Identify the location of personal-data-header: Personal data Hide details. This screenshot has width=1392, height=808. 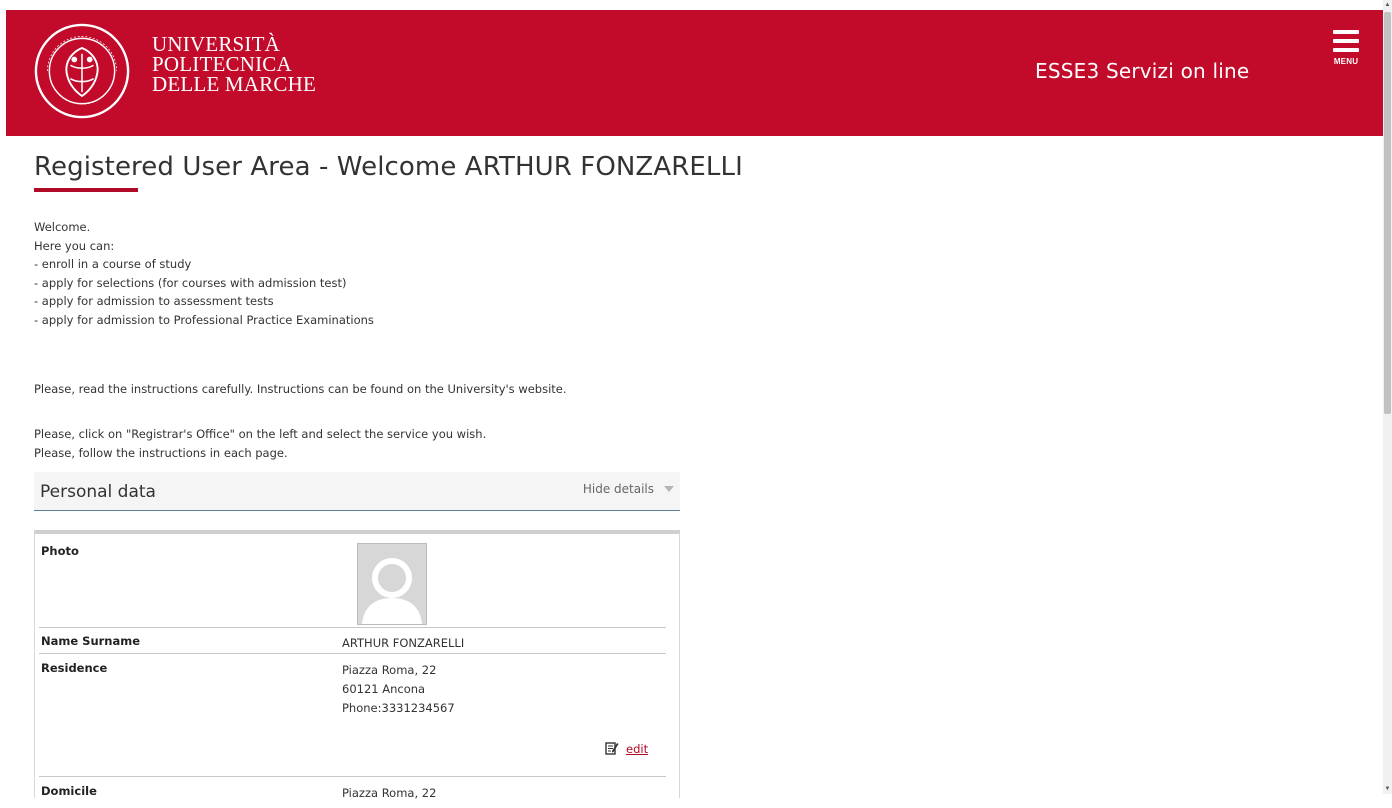
(357, 491).